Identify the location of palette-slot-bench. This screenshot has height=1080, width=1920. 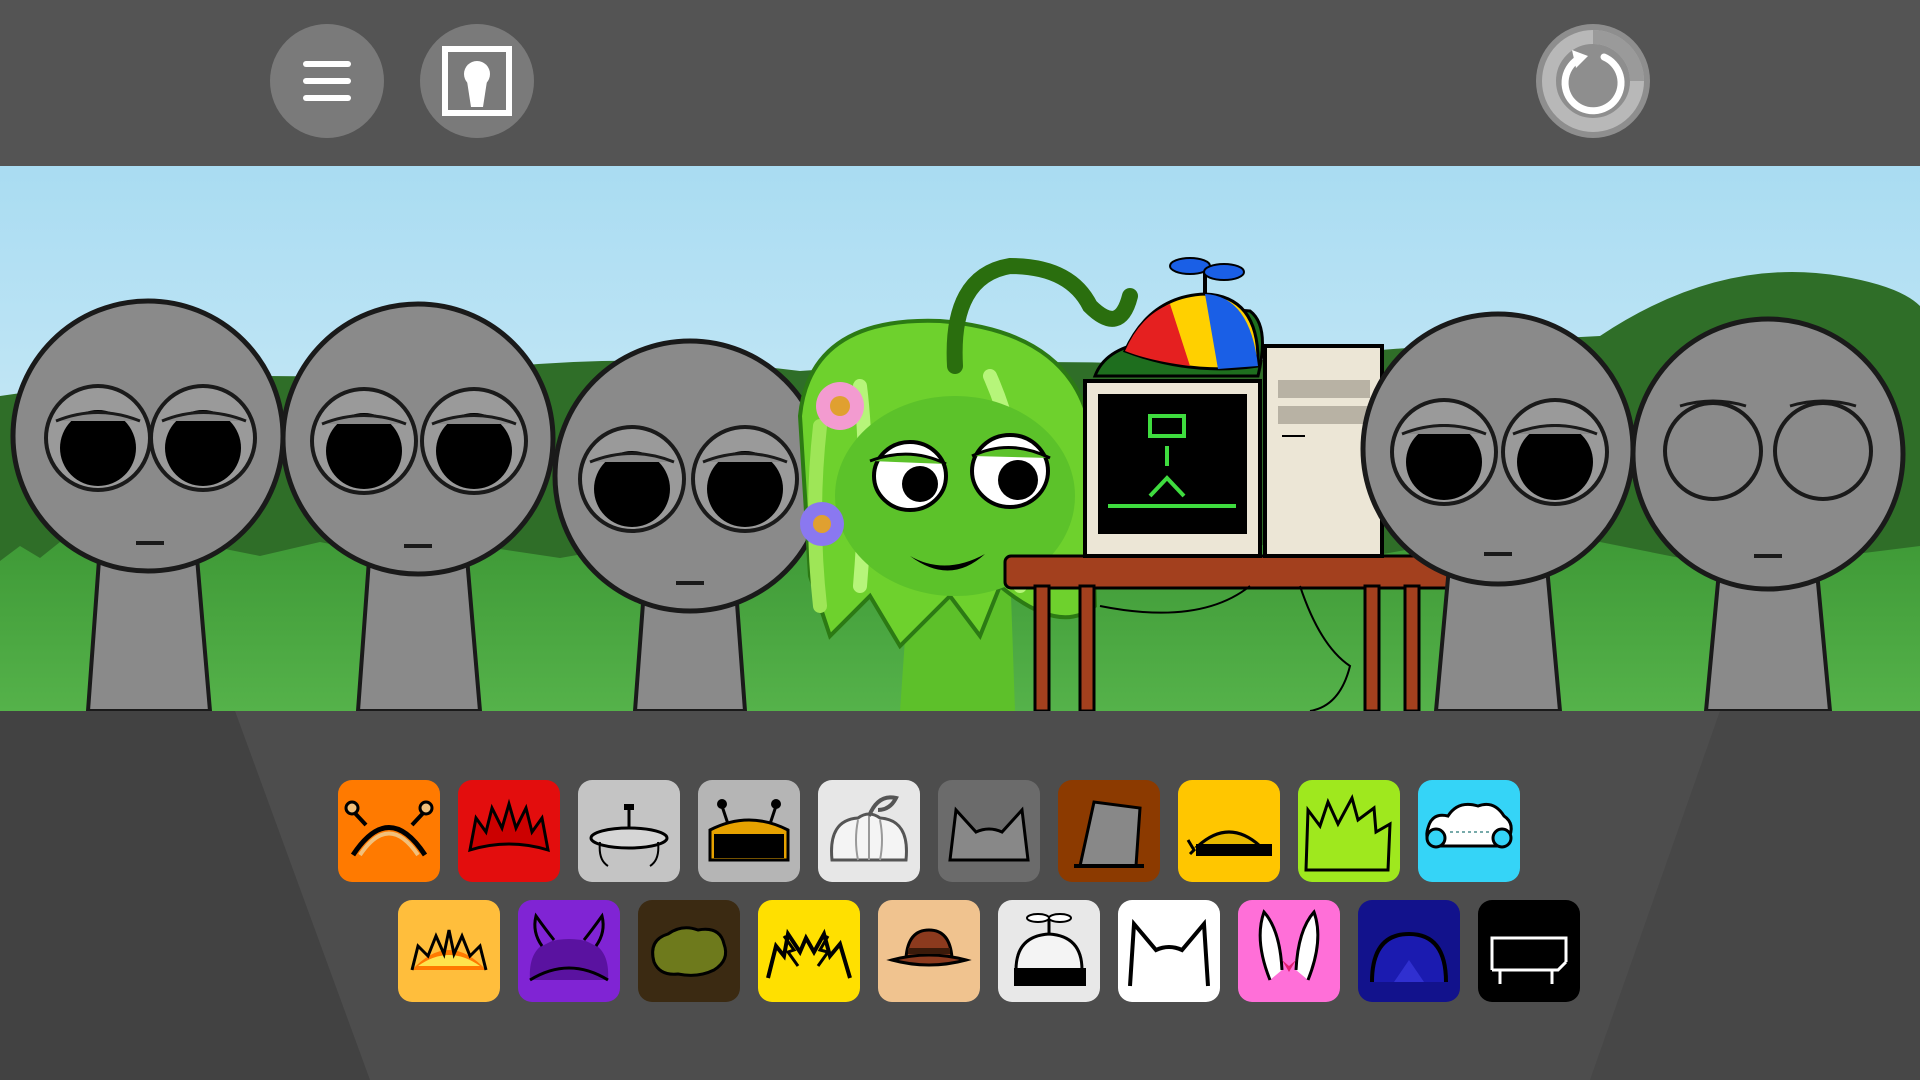
(1529, 951).